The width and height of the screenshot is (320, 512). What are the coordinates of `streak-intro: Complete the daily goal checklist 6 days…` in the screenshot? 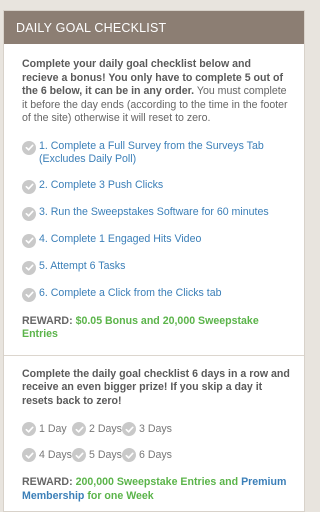 It's located at (156, 387).